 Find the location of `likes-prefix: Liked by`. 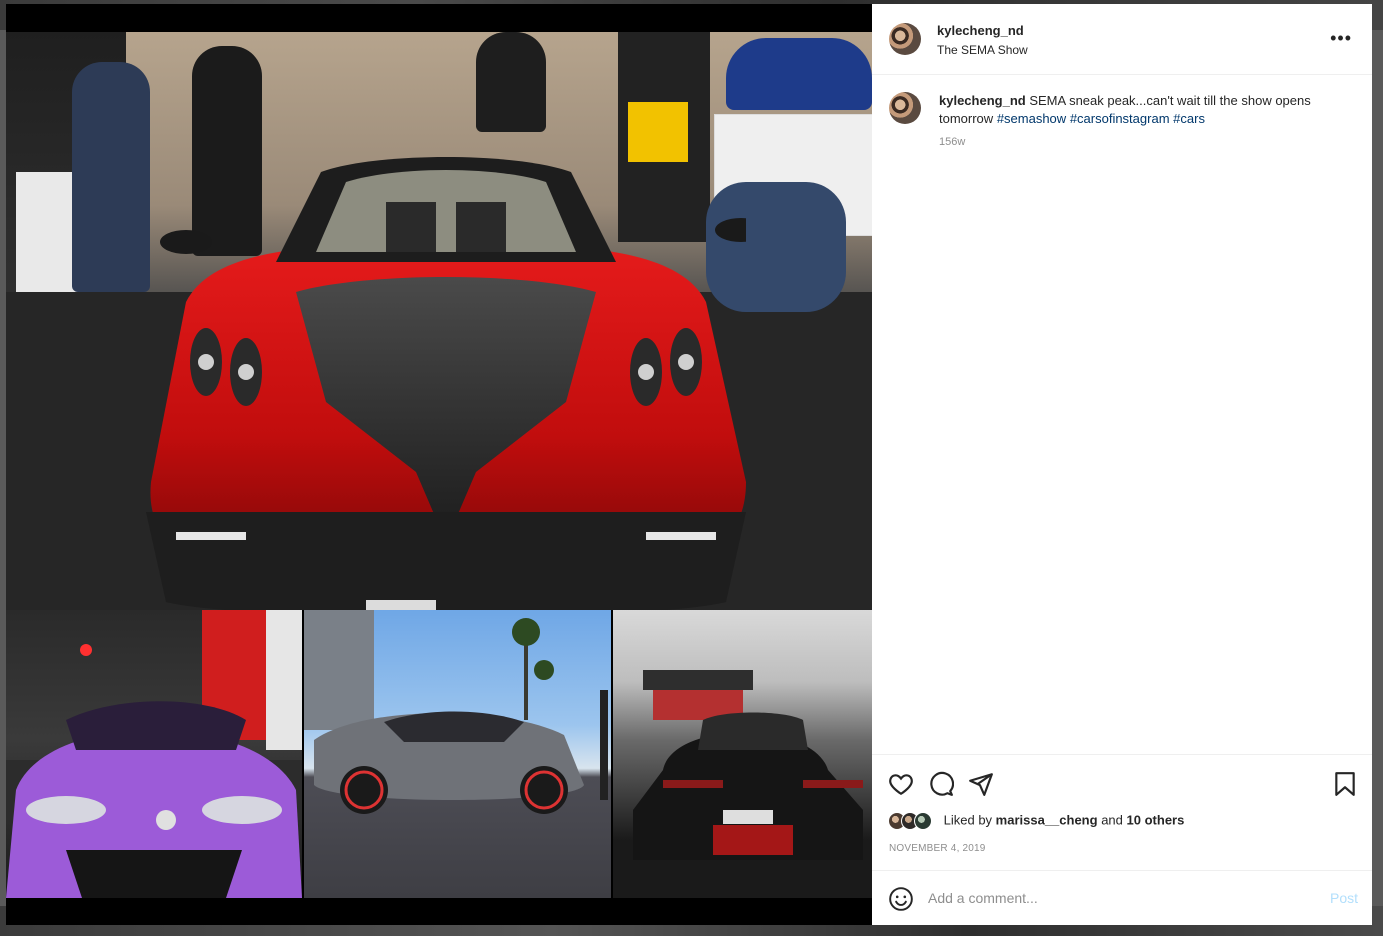

likes-prefix: Liked by is located at coordinates (968, 820).